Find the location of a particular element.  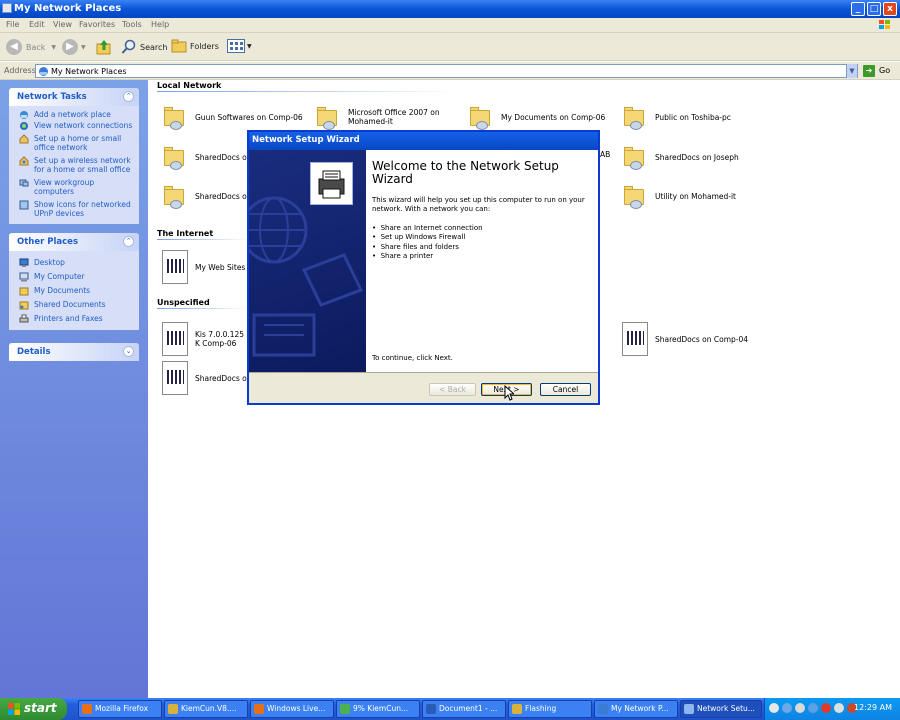

web-site-item: My Web Sites o is located at coordinates (207, 267).